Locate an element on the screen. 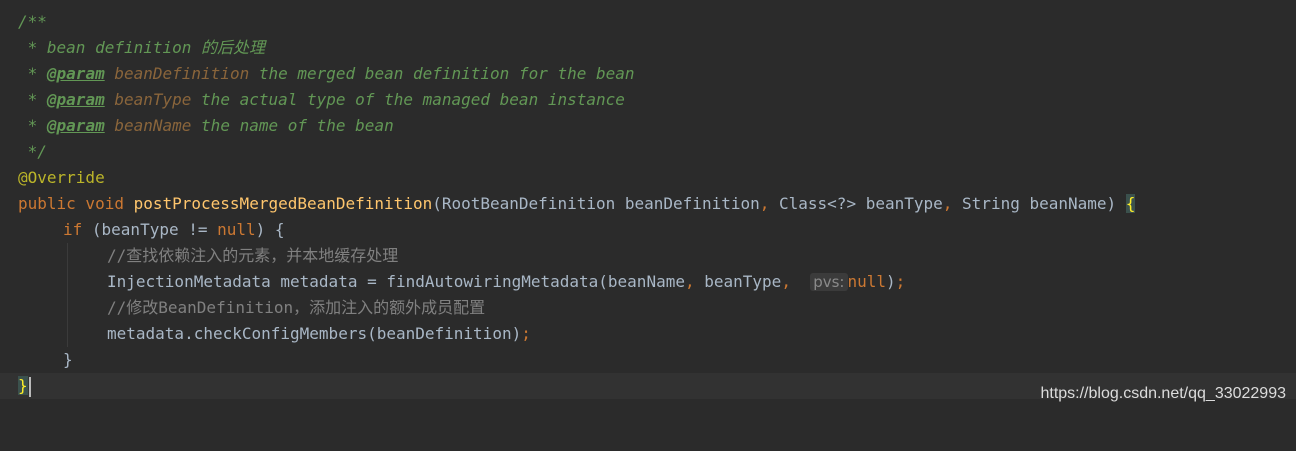 This screenshot has width=1296, height=451. code-line-12: //修改BeanDefinition，添加注入的额外成员配置 is located at coordinates (648, 308).